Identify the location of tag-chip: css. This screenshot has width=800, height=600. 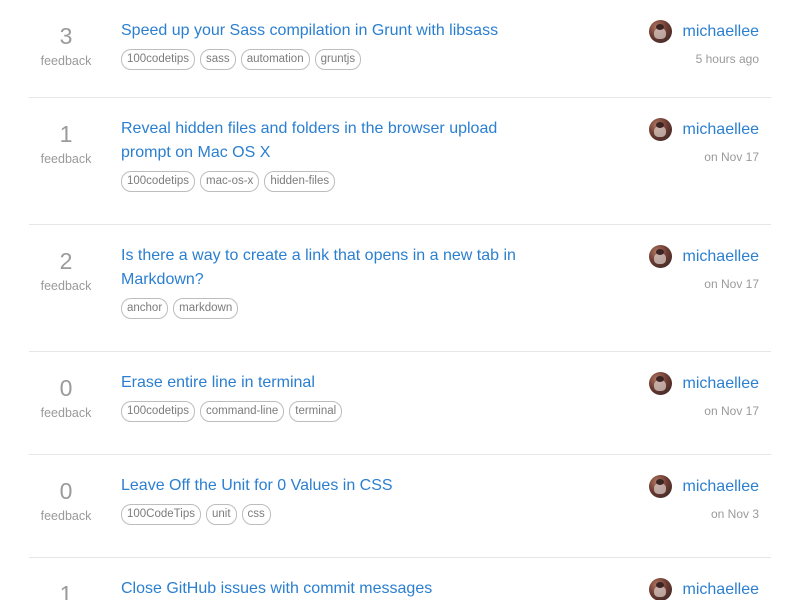
(256, 514).